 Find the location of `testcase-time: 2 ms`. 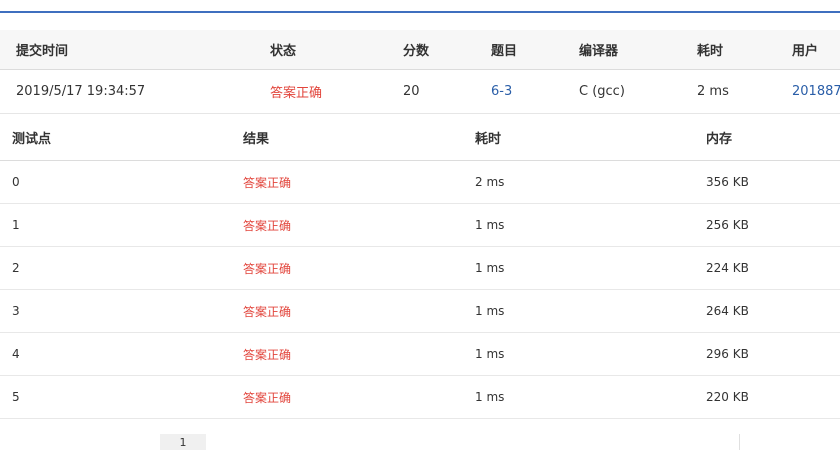

testcase-time: 2 ms is located at coordinates (490, 182).